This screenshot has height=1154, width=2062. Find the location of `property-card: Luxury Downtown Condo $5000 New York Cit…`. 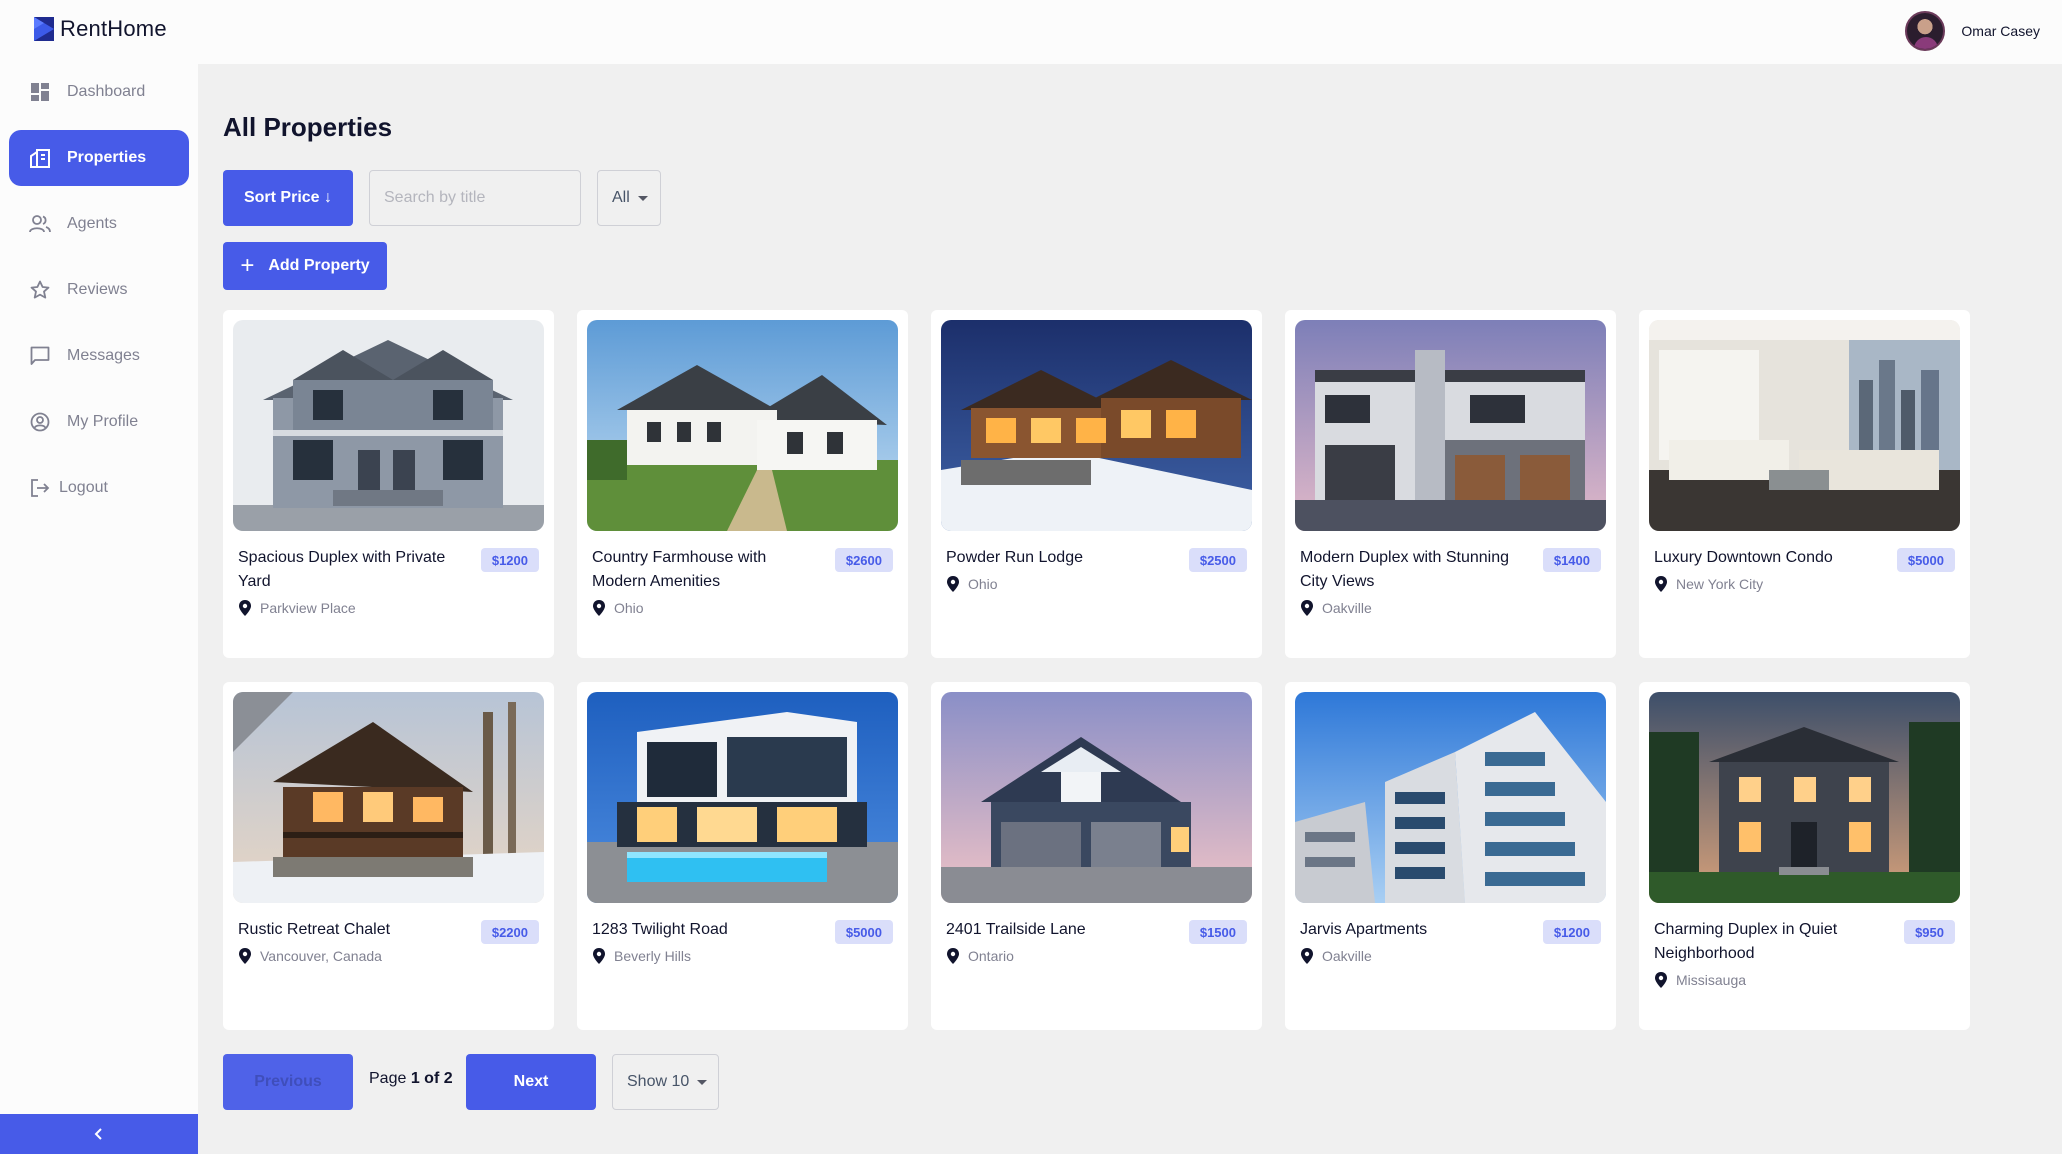

property-card: Luxury Downtown Condo $5000 New York Cit… is located at coordinates (1804, 484).